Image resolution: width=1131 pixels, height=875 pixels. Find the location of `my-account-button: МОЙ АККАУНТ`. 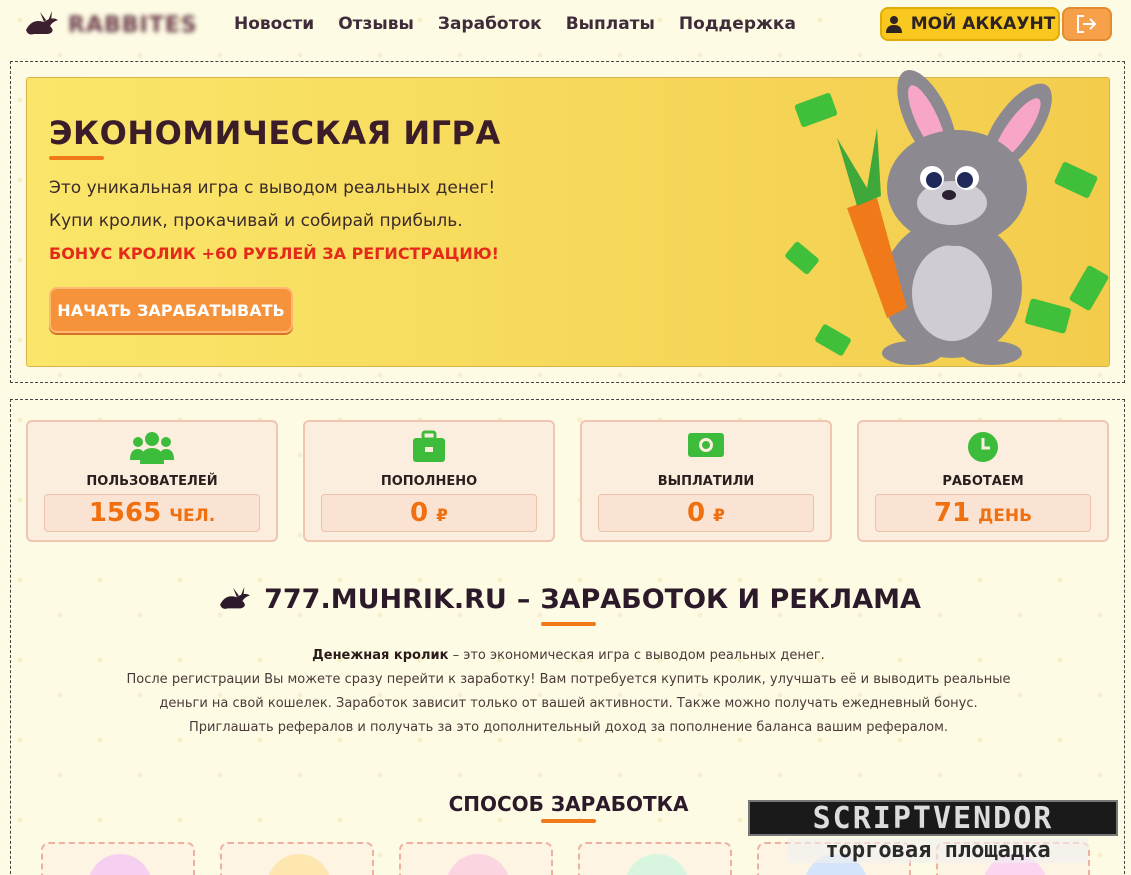

my-account-button: МОЙ АККАУНТ is located at coordinates (970, 24).